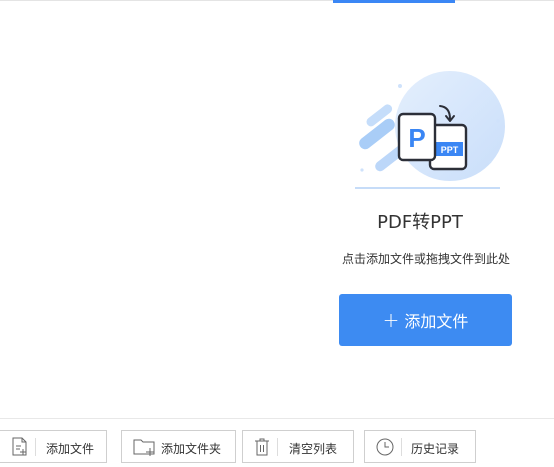 This screenshot has height=467, width=554. What do you see at coordinates (262, 447) in the screenshot?
I see `trash-icon` at bounding box center [262, 447].